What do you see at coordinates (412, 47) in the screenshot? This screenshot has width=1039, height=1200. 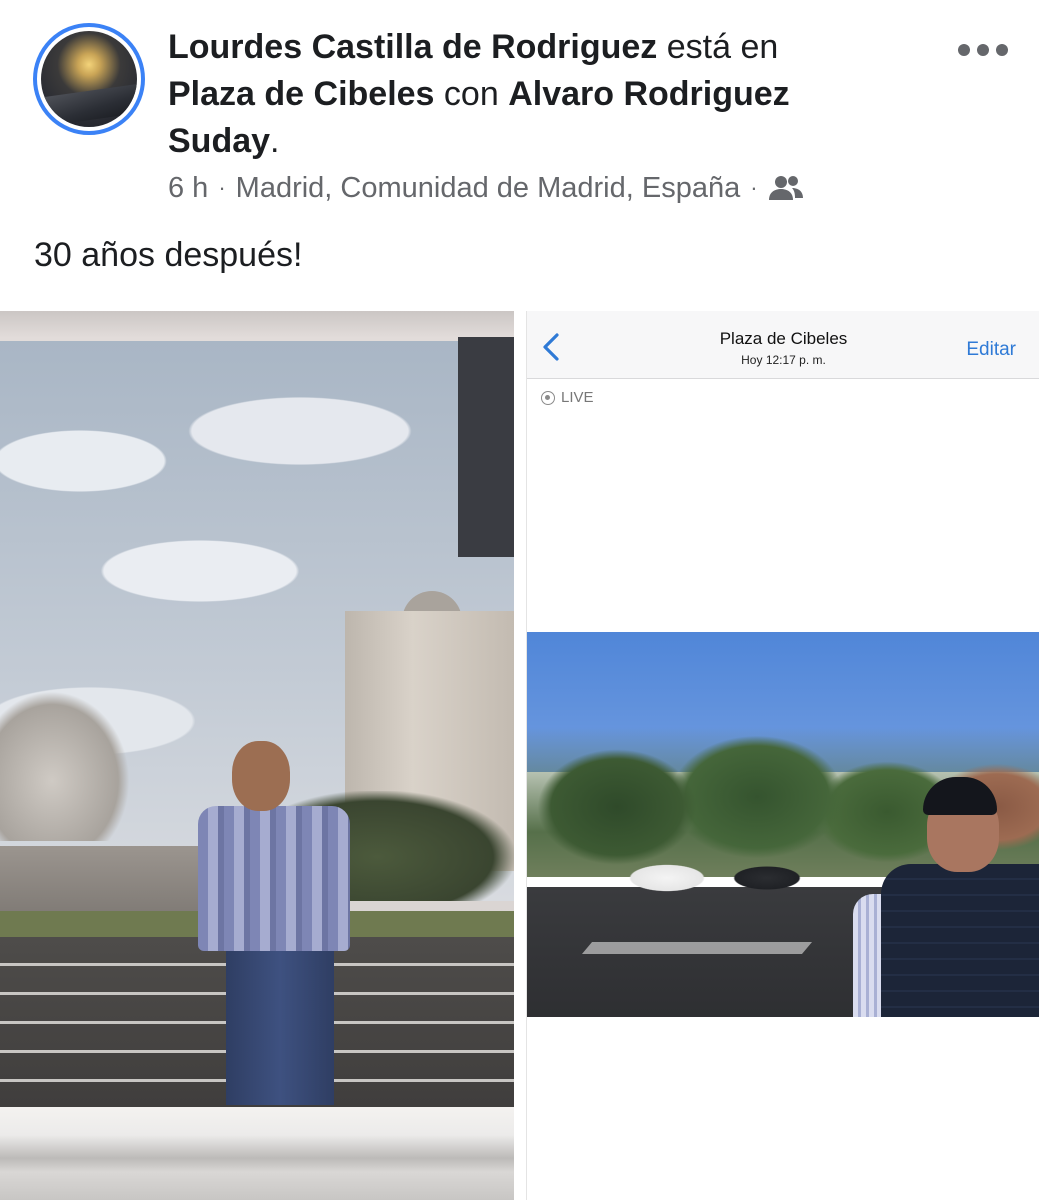 I see `author-name: Lourdes Castilla de Rodriguez` at bounding box center [412, 47].